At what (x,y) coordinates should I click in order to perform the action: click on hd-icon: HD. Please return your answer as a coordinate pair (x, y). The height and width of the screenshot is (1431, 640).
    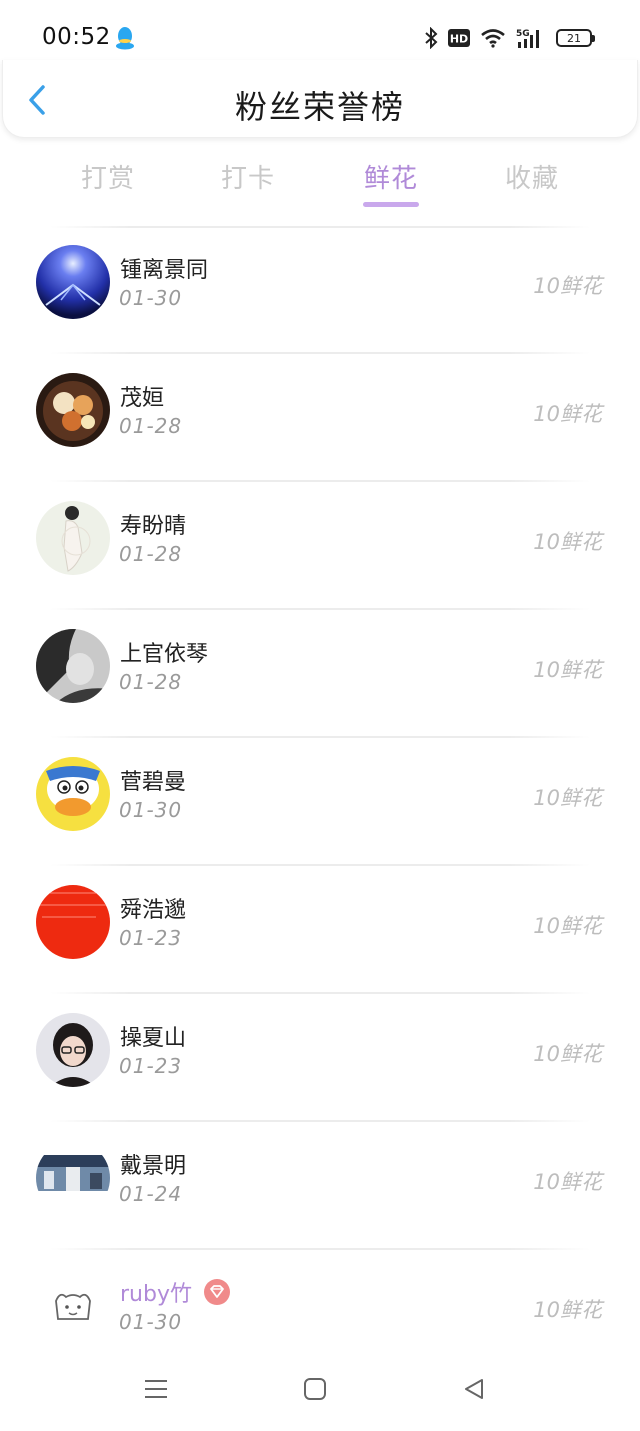
    Looking at the image, I should click on (459, 38).